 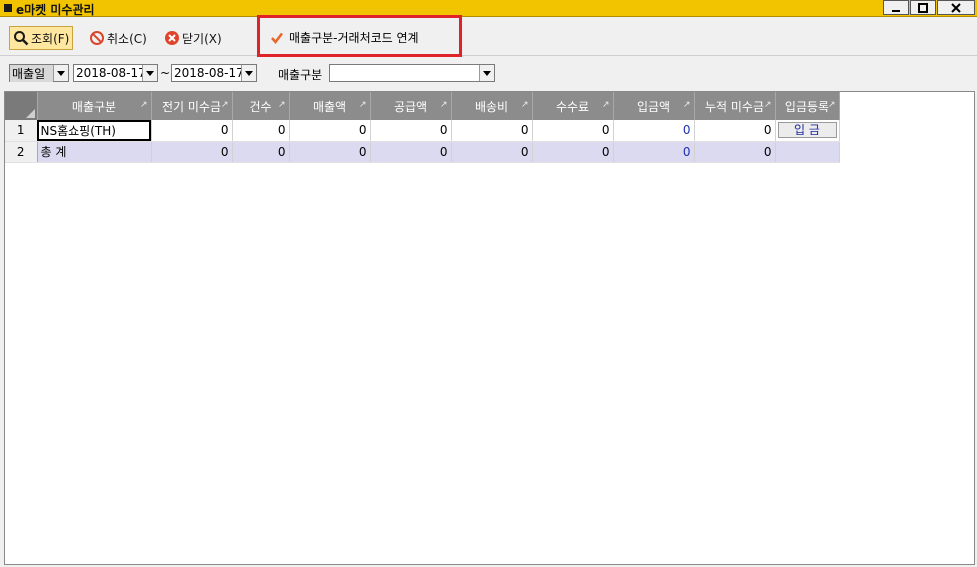 What do you see at coordinates (654, 106) in the screenshot?
I see `column-header: 입금액 ↗` at bounding box center [654, 106].